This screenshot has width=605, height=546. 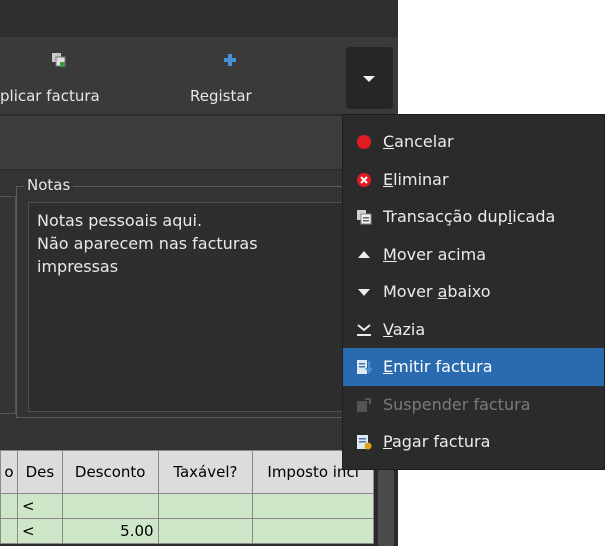 I want to click on column-header: Des, so click(x=39, y=472).